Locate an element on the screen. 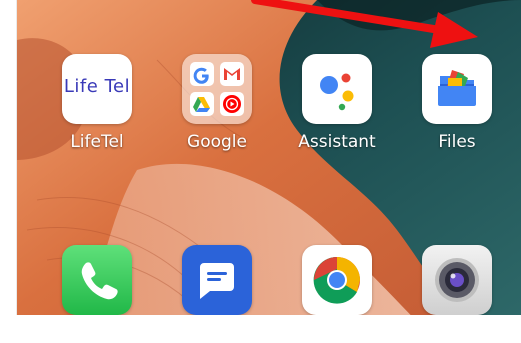  app-files: Files is located at coordinates (457, 103).